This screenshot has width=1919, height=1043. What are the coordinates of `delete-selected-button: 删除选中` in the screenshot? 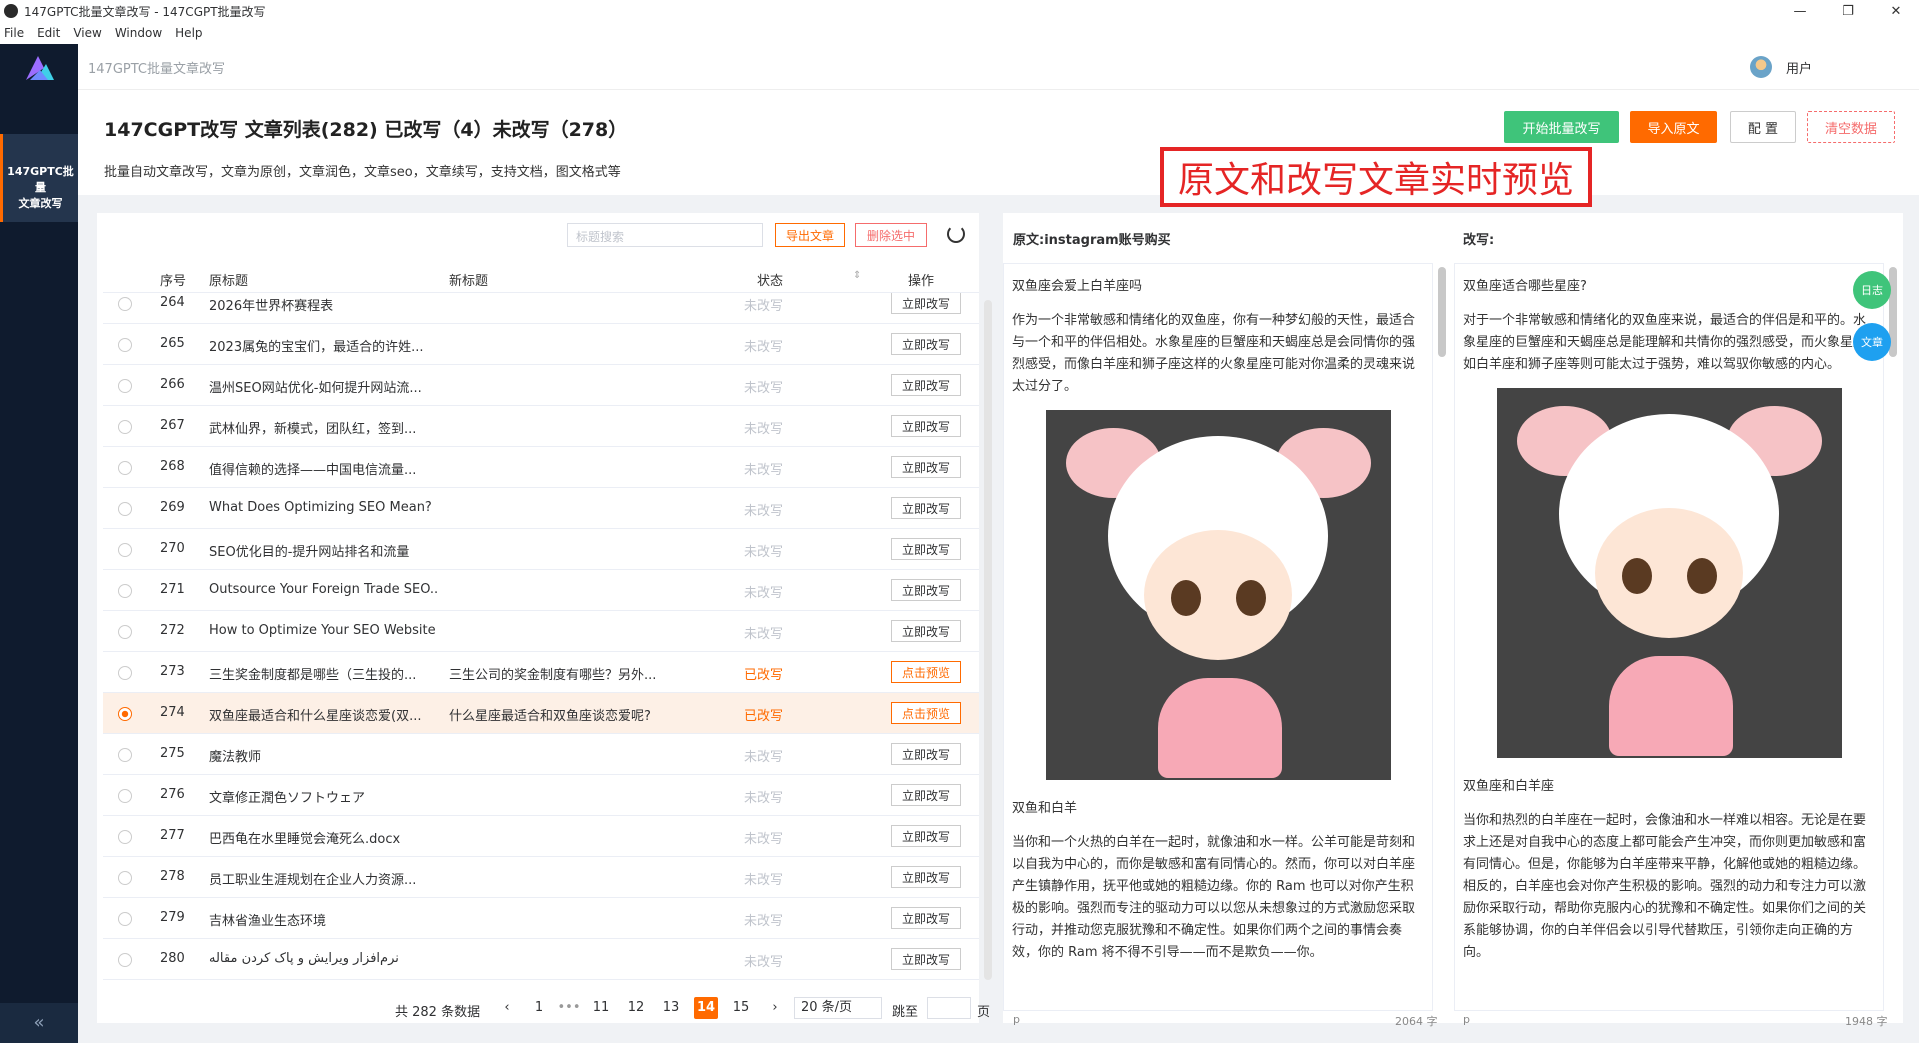 It's located at (891, 235).